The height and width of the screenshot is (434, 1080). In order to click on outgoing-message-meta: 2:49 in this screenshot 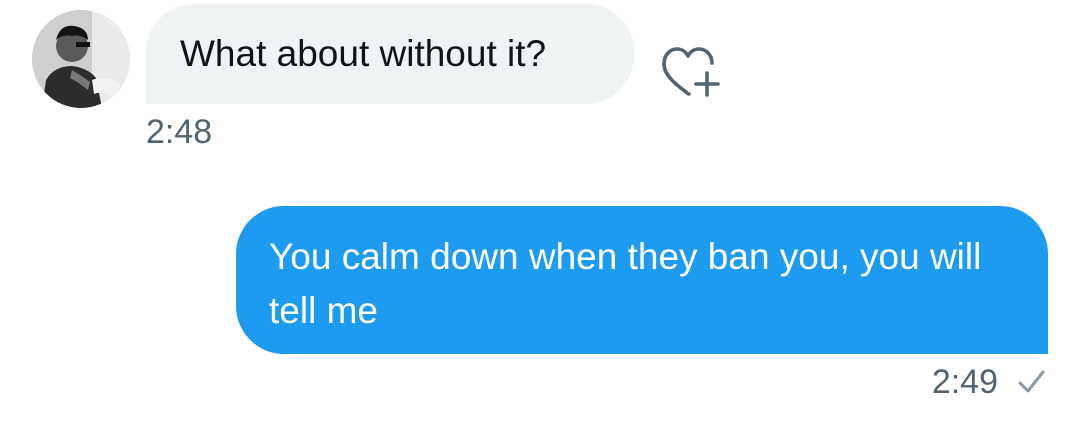, I will do `click(989, 382)`.